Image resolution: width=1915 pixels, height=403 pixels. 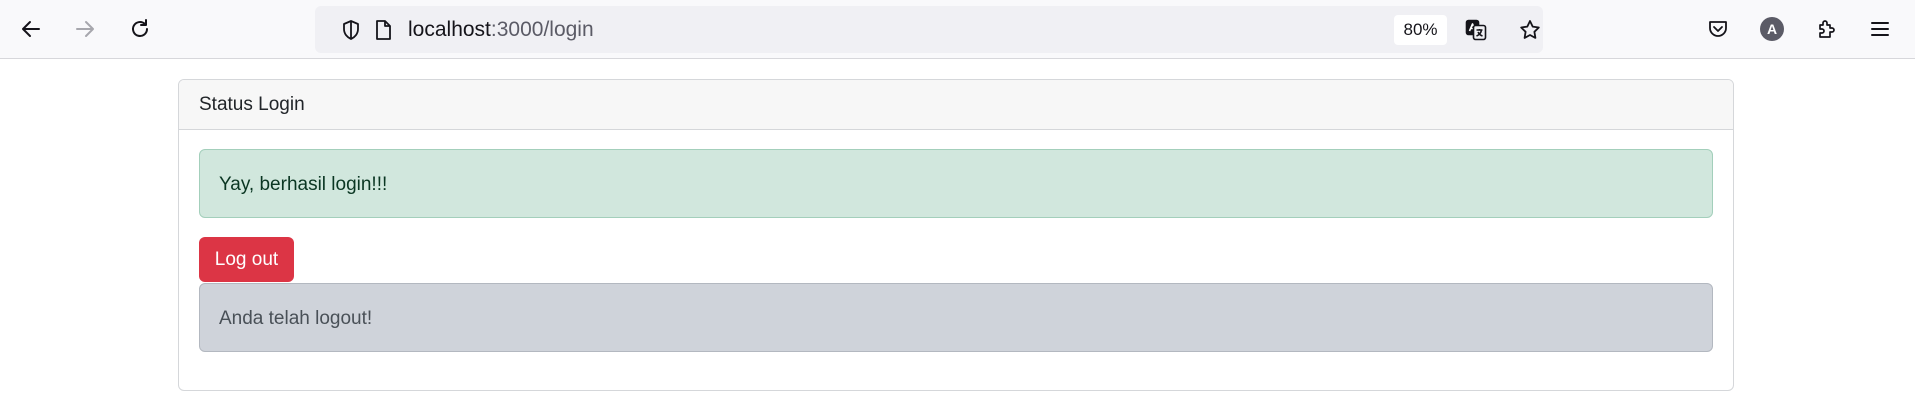 I want to click on url-host: localhost, so click(x=449, y=29).